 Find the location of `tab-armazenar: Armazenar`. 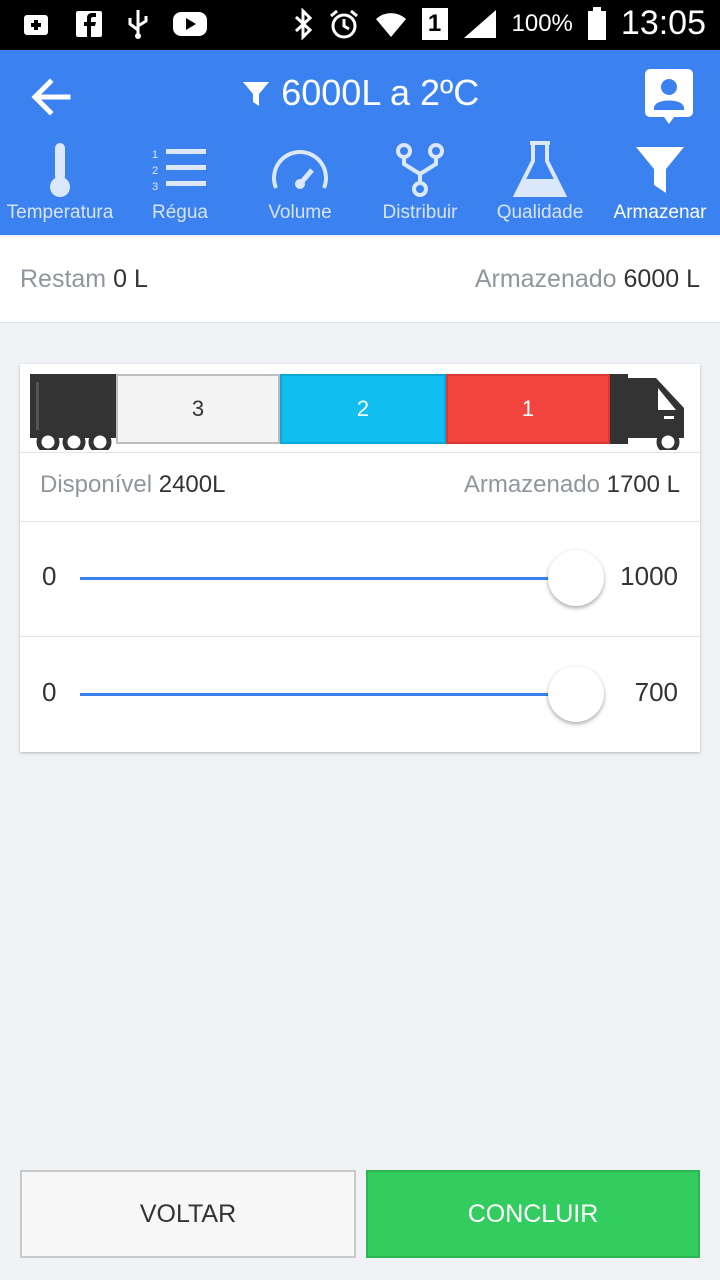

tab-armazenar: Armazenar is located at coordinates (660, 186).